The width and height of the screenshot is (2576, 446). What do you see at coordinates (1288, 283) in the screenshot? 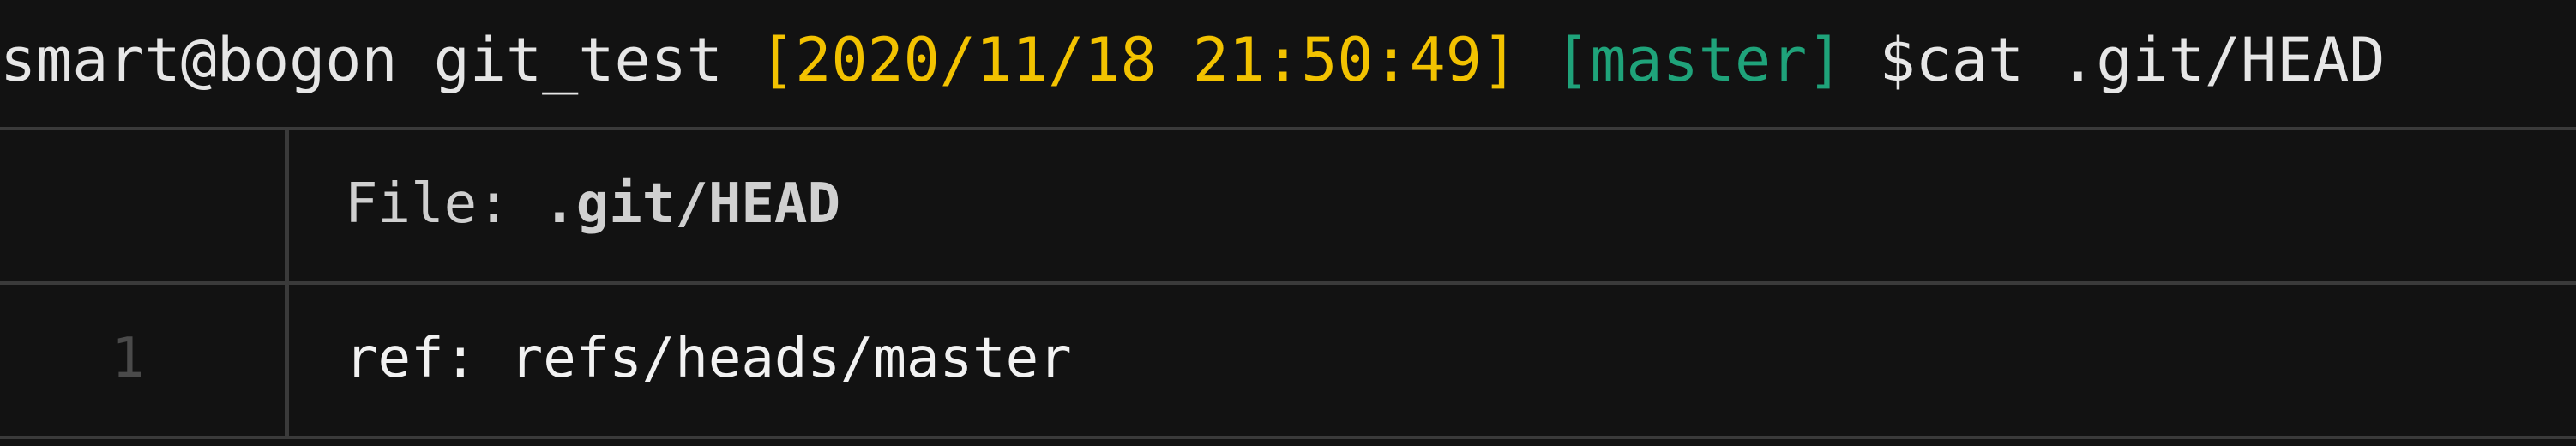
I see `bat-header-rule` at bounding box center [1288, 283].